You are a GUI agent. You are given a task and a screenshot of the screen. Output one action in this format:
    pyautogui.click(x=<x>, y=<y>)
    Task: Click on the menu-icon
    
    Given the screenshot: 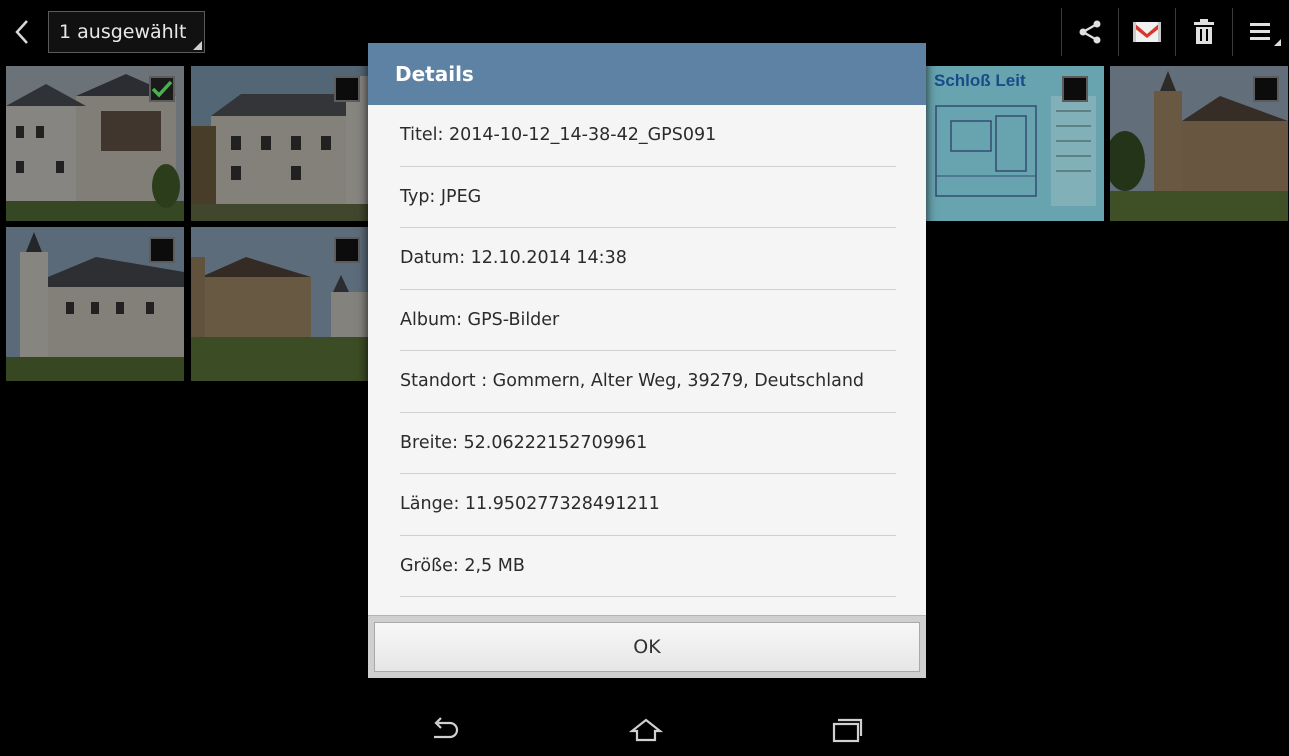 What is the action you would take?
    pyautogui.click(x=1260, y=31)
    